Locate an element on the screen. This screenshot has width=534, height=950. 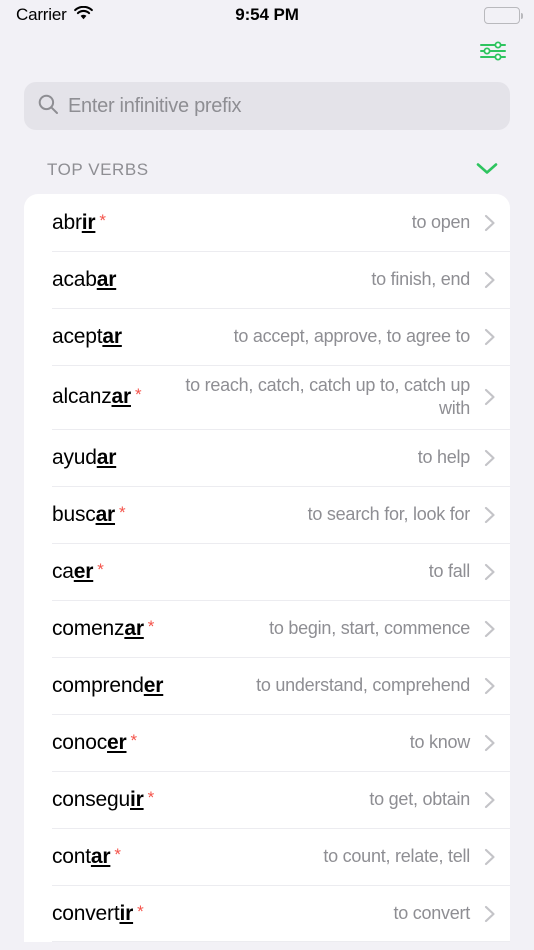
verb-infinitive: comenzar * is located at coordinates (103, 629).